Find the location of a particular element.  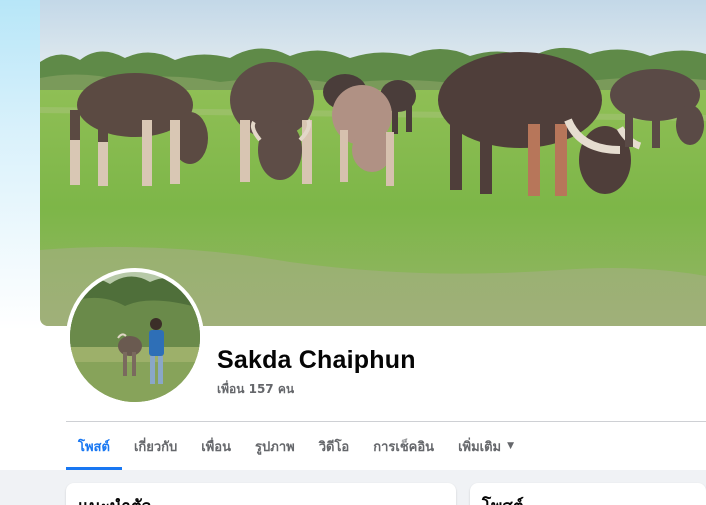

caret-down-icon: ▼ is located at coordinates (511, 446).